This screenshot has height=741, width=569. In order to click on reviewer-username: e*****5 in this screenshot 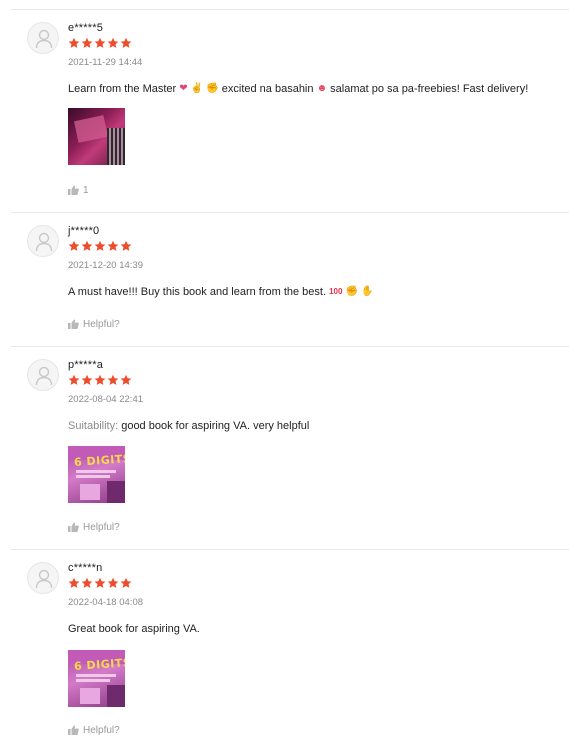, I will do `click(86, 28)`.